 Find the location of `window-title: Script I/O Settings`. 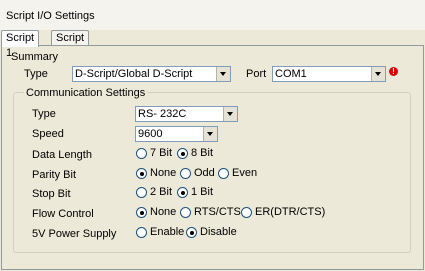

window-title: Script I/O Settings is located at coordinates (50, 16).